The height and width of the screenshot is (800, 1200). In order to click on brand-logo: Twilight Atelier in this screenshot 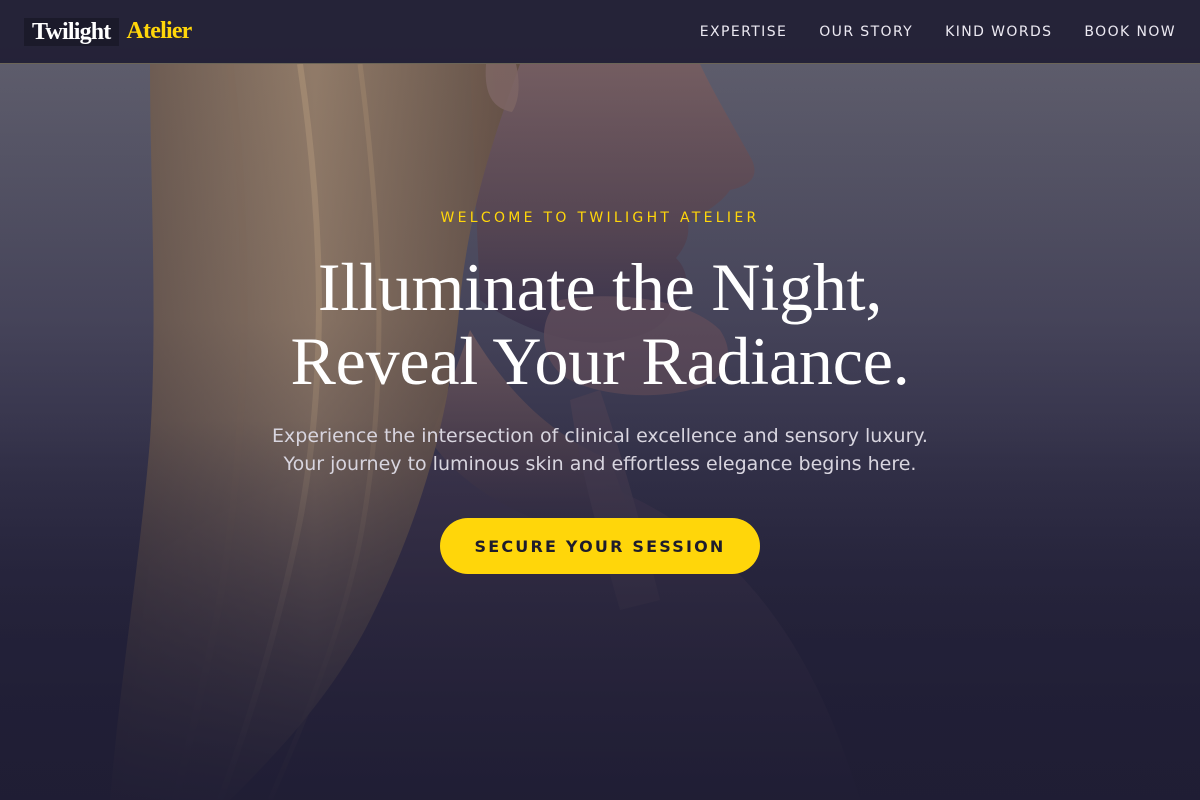, I will do `click(108, 31)`.